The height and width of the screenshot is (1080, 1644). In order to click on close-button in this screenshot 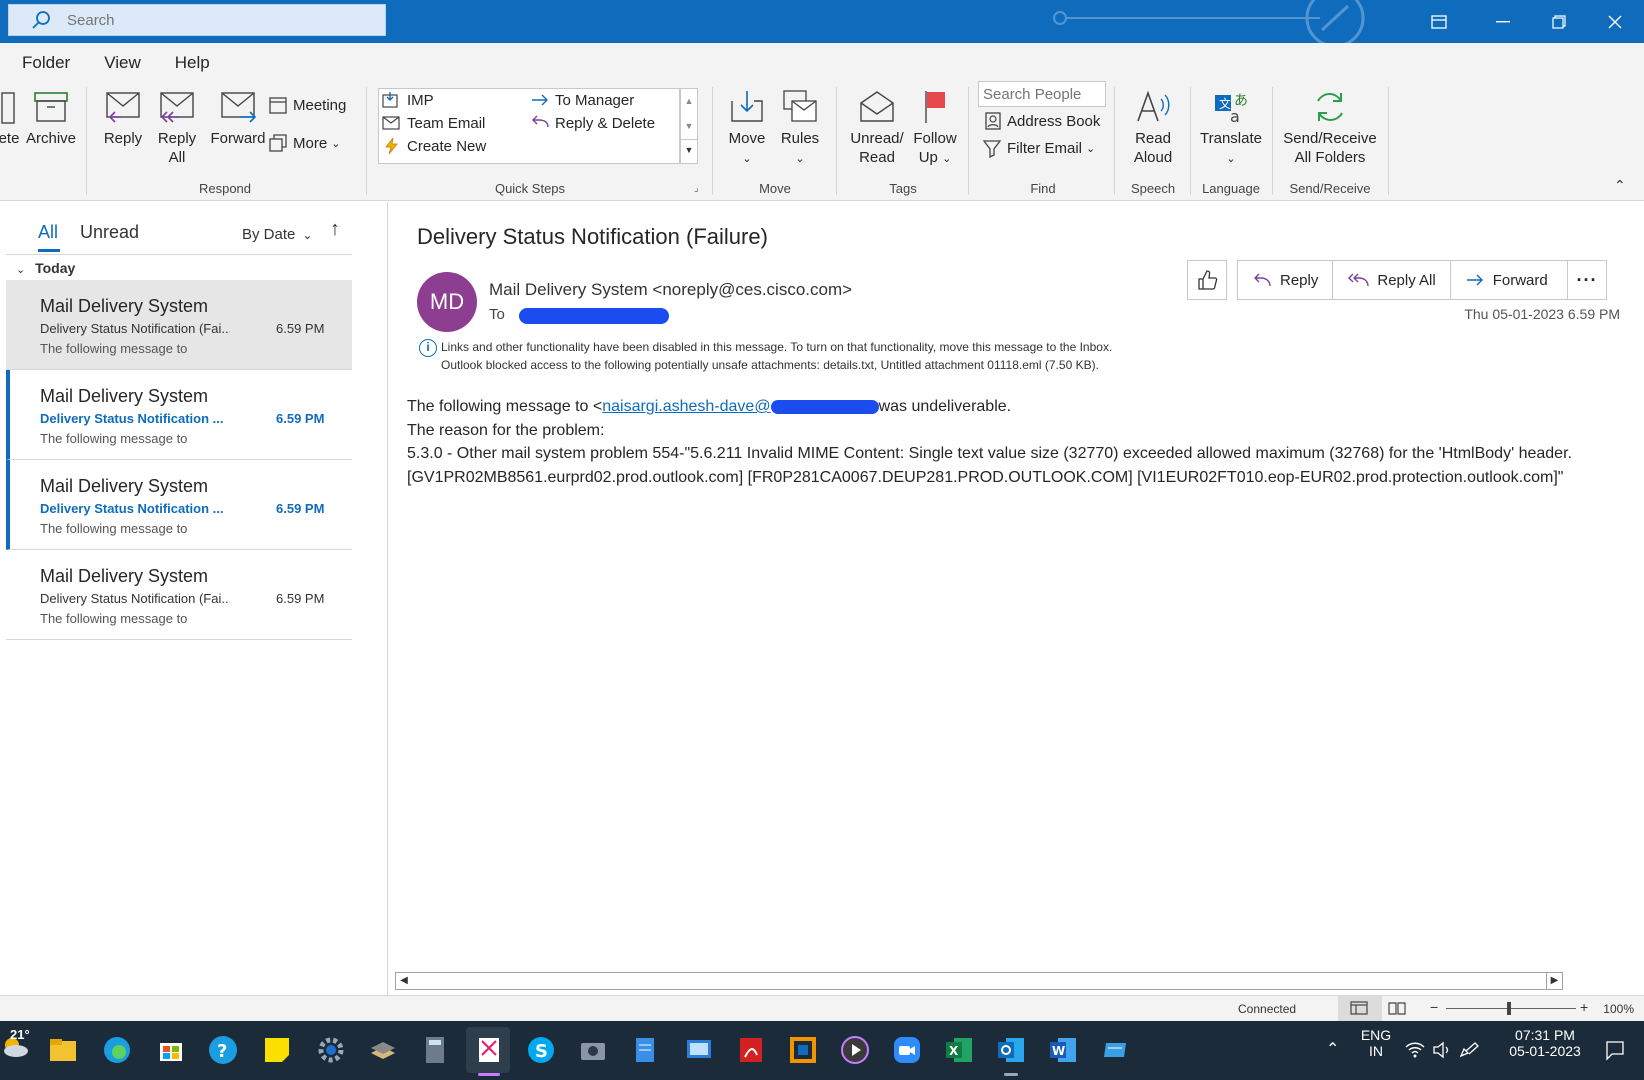, I will do `click(1615, 21)`.